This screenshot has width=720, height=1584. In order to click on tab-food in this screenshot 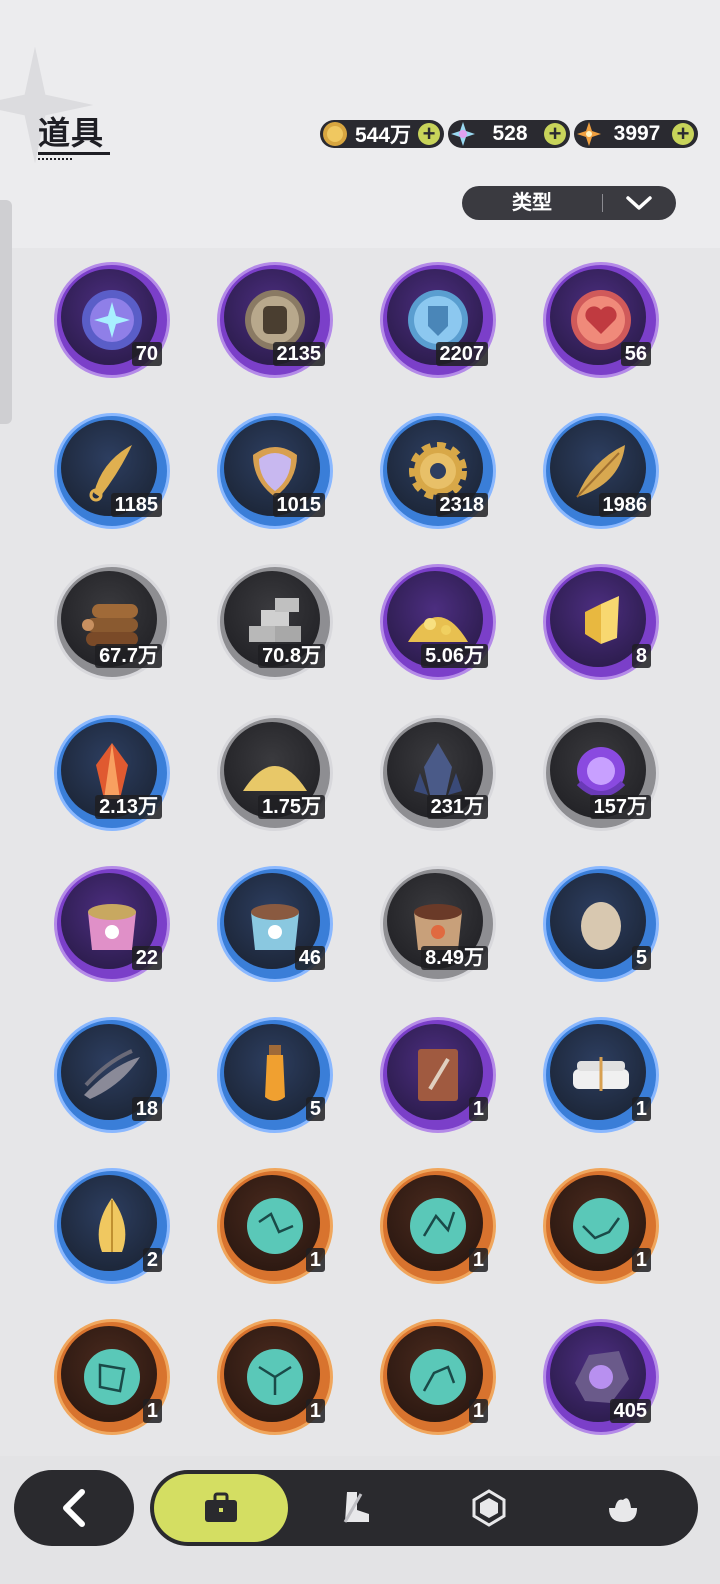, I will do `click(623, 1508)`.